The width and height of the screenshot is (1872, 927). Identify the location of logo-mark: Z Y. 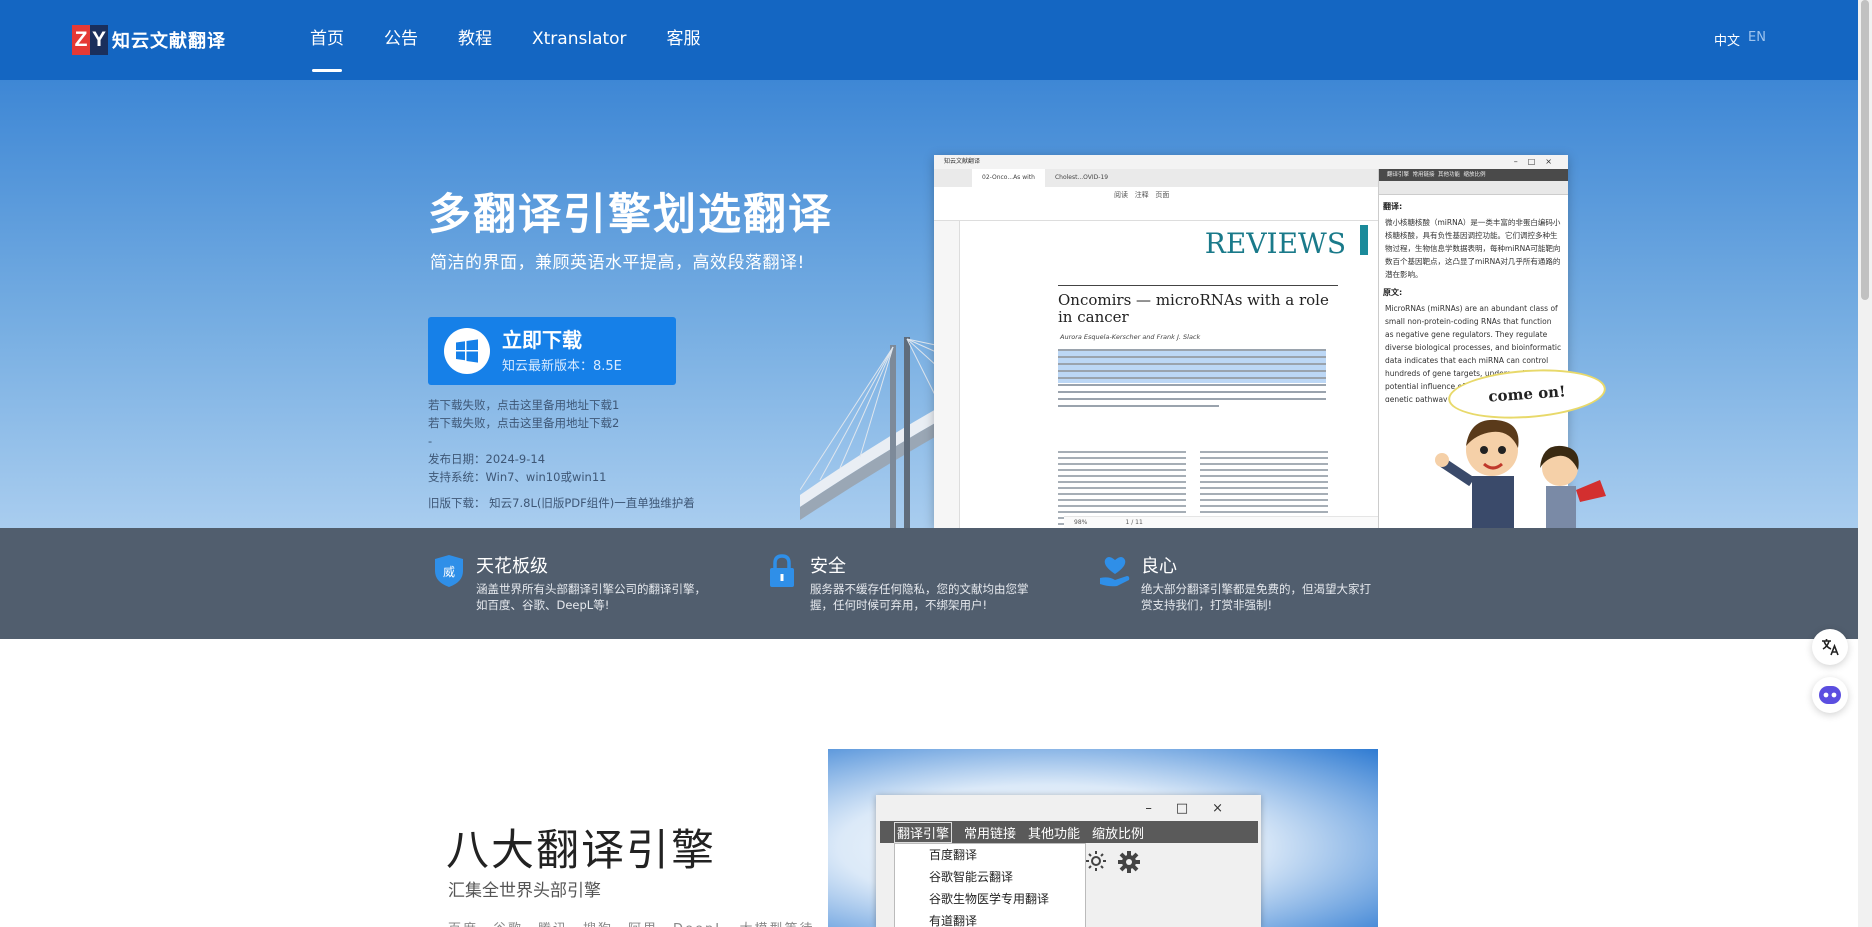
(90, 40).